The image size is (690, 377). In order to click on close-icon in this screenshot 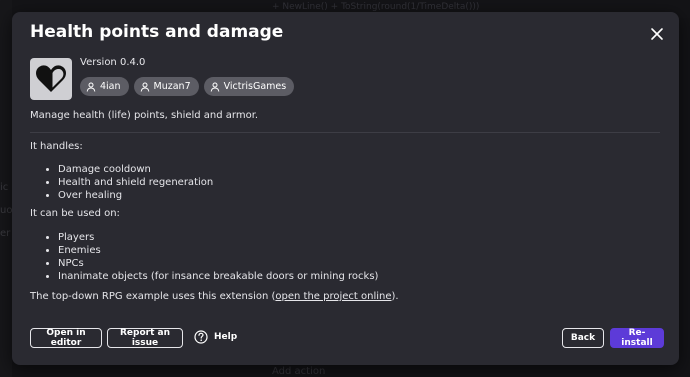, I will do `click(657, 34)`.